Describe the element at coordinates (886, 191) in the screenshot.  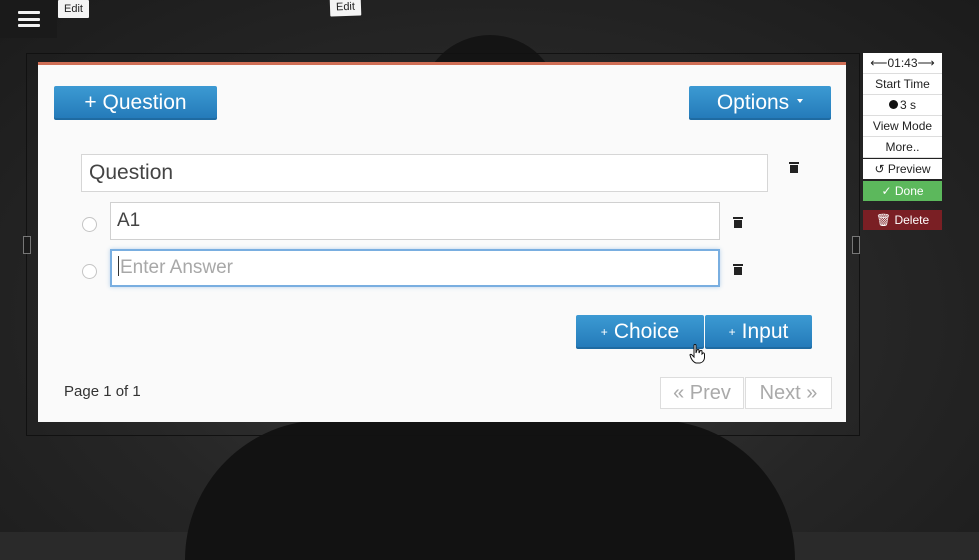
I see `check-icon: ✓` at that location.